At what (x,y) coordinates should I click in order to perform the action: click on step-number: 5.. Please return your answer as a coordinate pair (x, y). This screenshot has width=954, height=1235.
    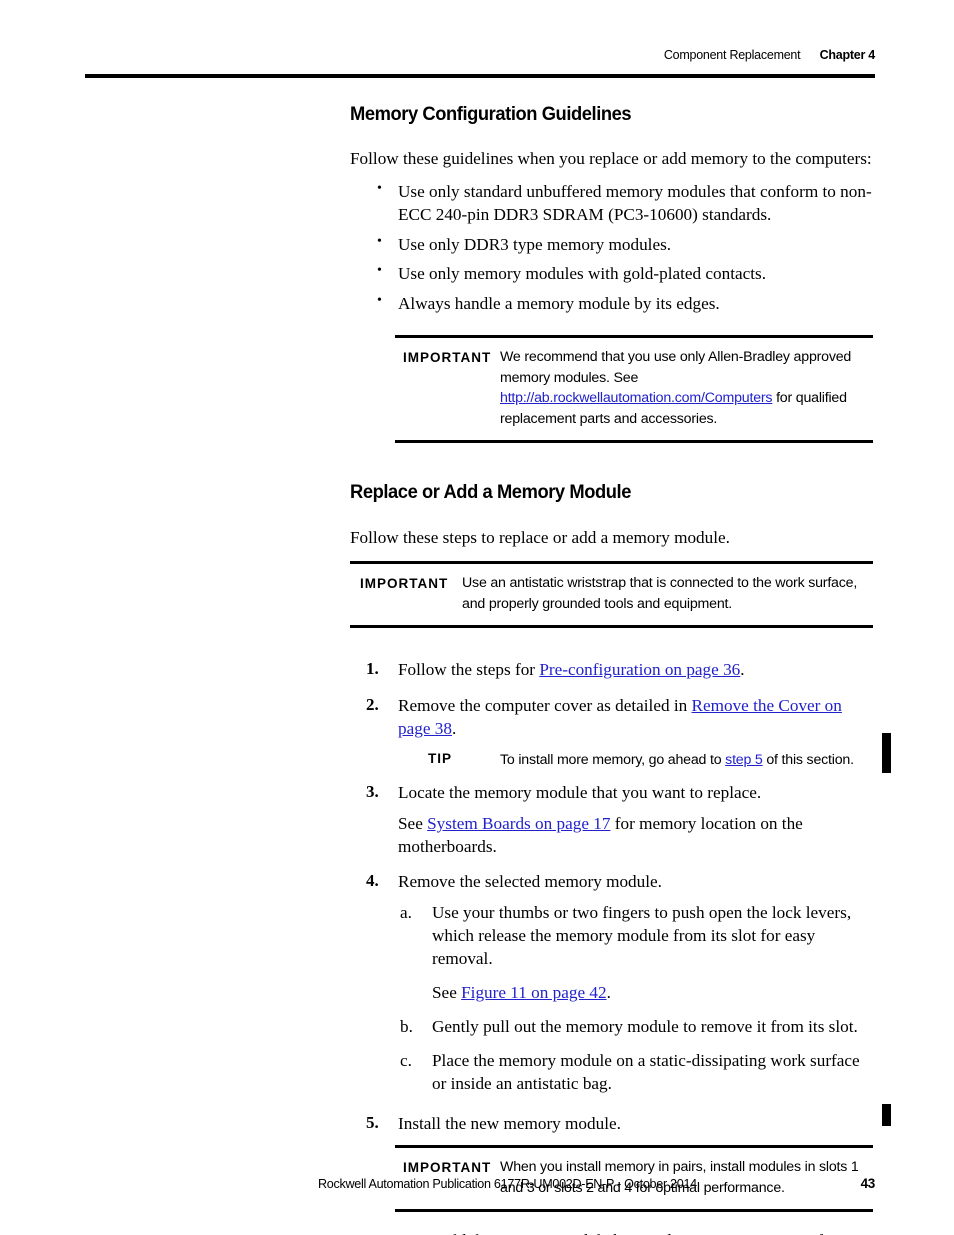
    Looking at the image, I should click on (372, 1123).